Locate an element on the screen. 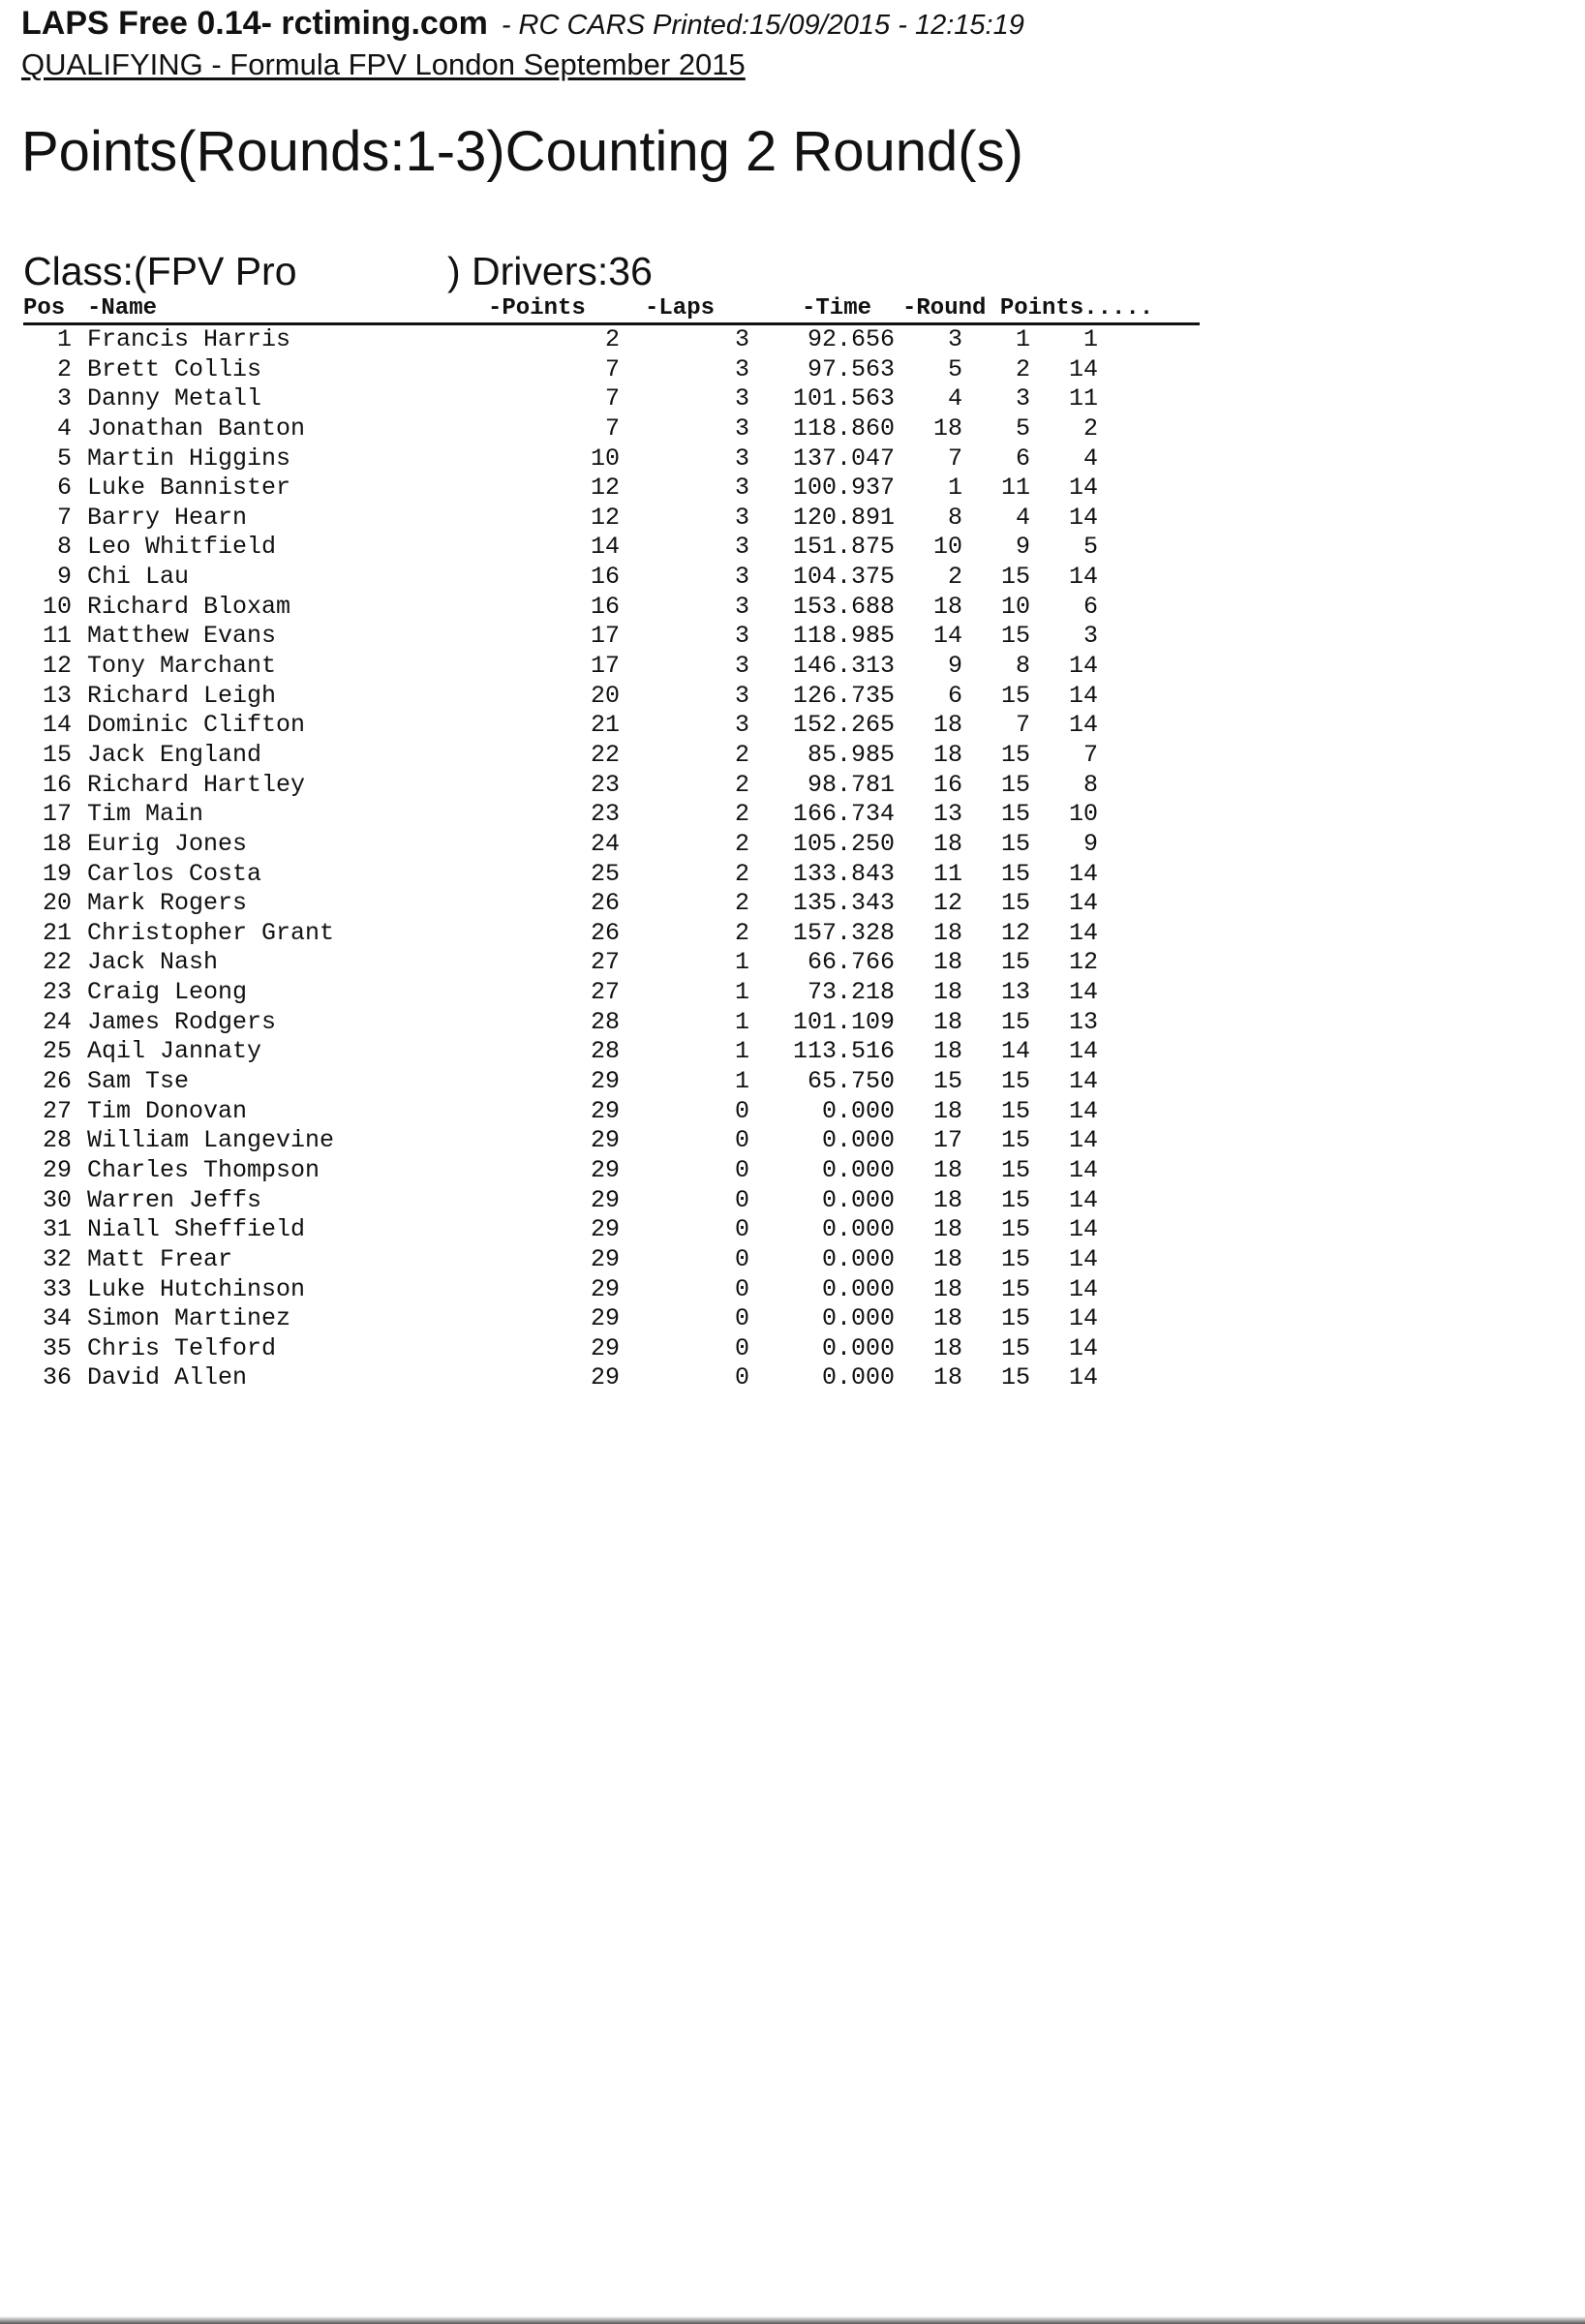  row-pos: 3 is located at coordinates (64, 398).